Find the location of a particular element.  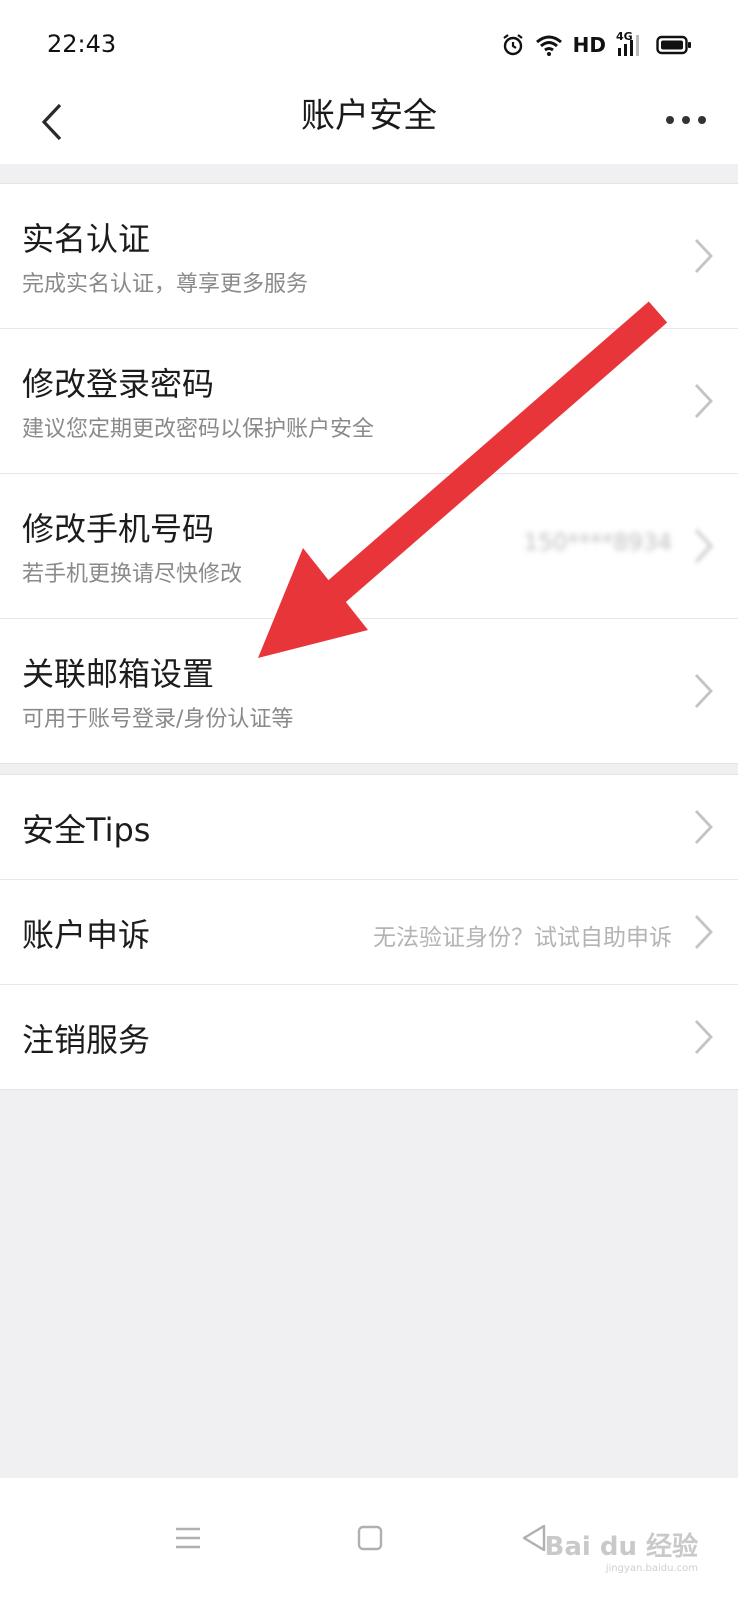

alarm-icon is located at coordinates (512, 45).